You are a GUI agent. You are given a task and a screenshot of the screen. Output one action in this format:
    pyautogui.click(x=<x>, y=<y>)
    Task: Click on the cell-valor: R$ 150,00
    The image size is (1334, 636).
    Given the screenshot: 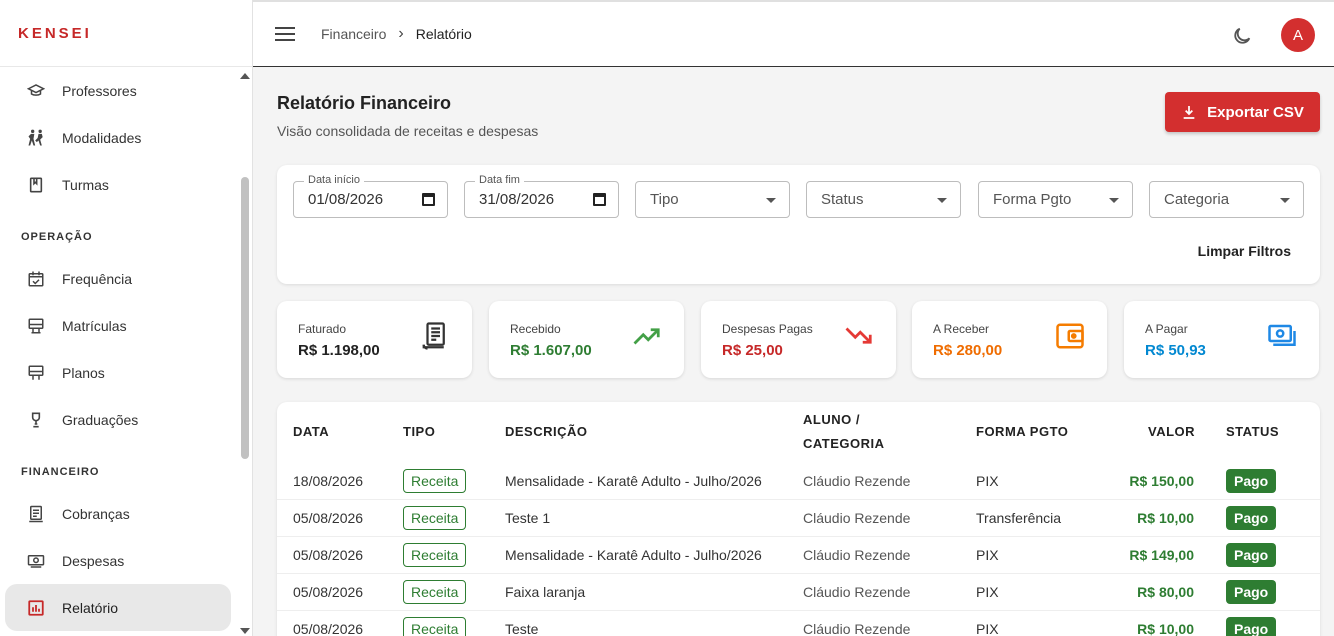 What is the action you would take?
    pyautogui.click(x=1161, y=481)
    